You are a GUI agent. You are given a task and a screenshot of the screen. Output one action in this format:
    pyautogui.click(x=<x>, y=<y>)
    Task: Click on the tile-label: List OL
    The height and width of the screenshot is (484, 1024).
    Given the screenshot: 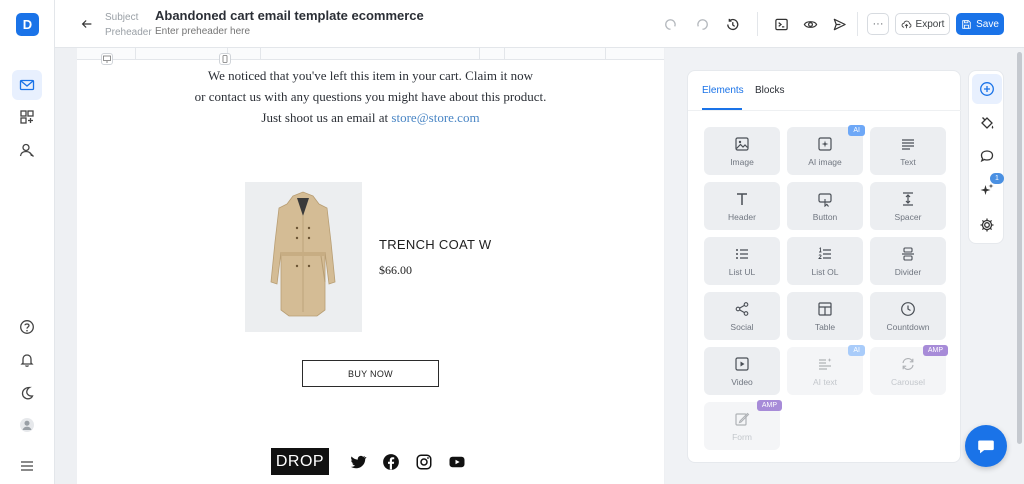 What is the action you would take?
    pyautogui.click(x=825, y=272)
    